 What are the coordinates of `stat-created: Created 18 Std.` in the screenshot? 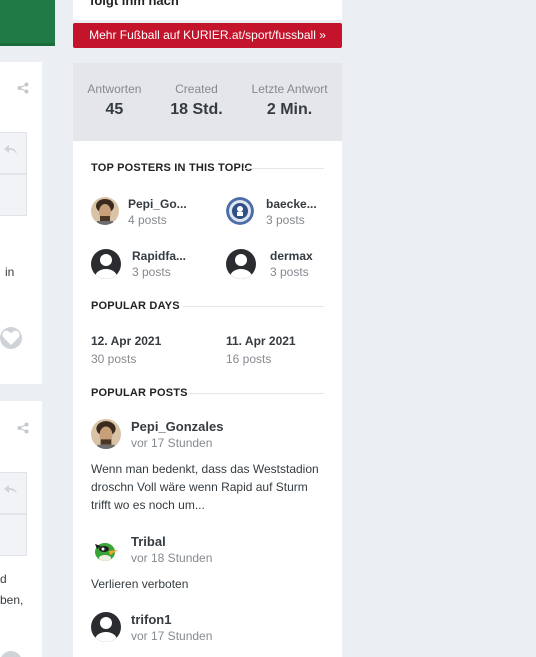 It's located at (196, 111).